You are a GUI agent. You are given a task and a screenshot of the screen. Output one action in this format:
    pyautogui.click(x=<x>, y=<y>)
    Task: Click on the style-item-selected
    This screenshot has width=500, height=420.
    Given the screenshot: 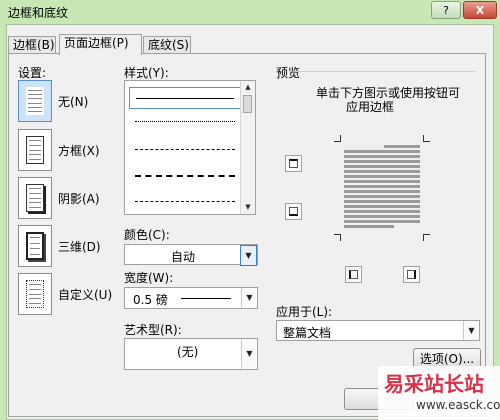 What is the action you would take?
    pyautogui.click(x=185, y=98)
    